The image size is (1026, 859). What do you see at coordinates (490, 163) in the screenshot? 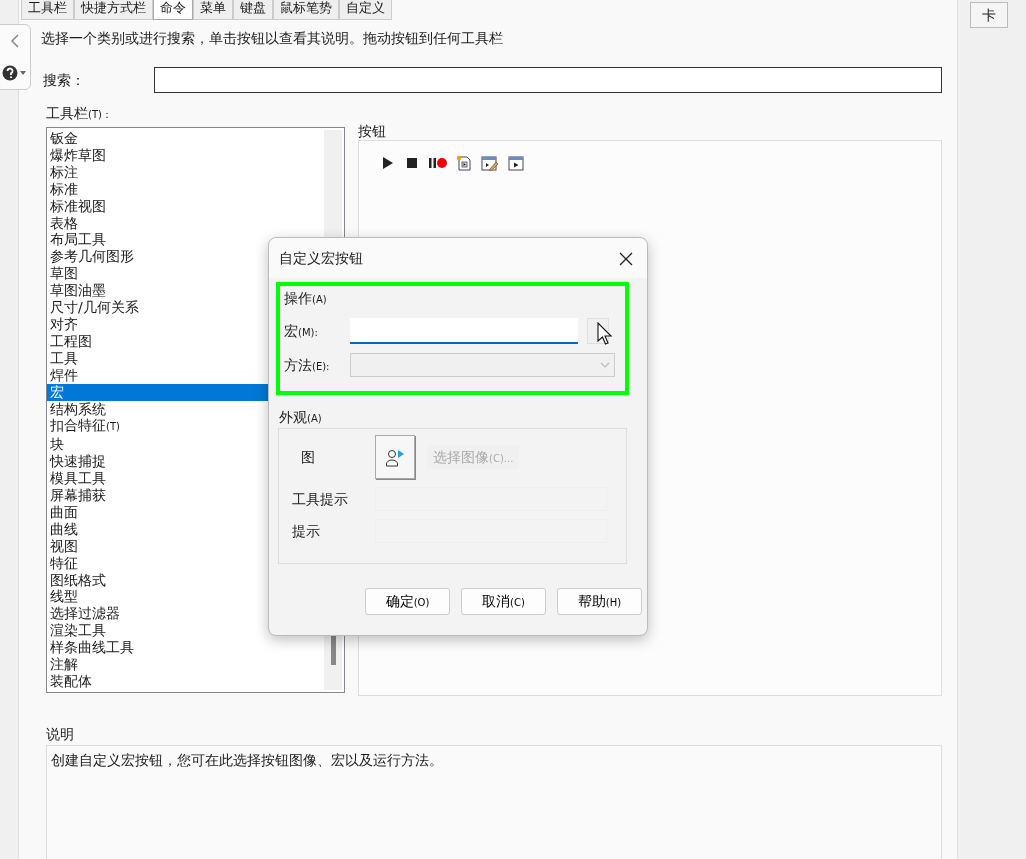
I see `edit-icon` at bounding box center [490, 163].